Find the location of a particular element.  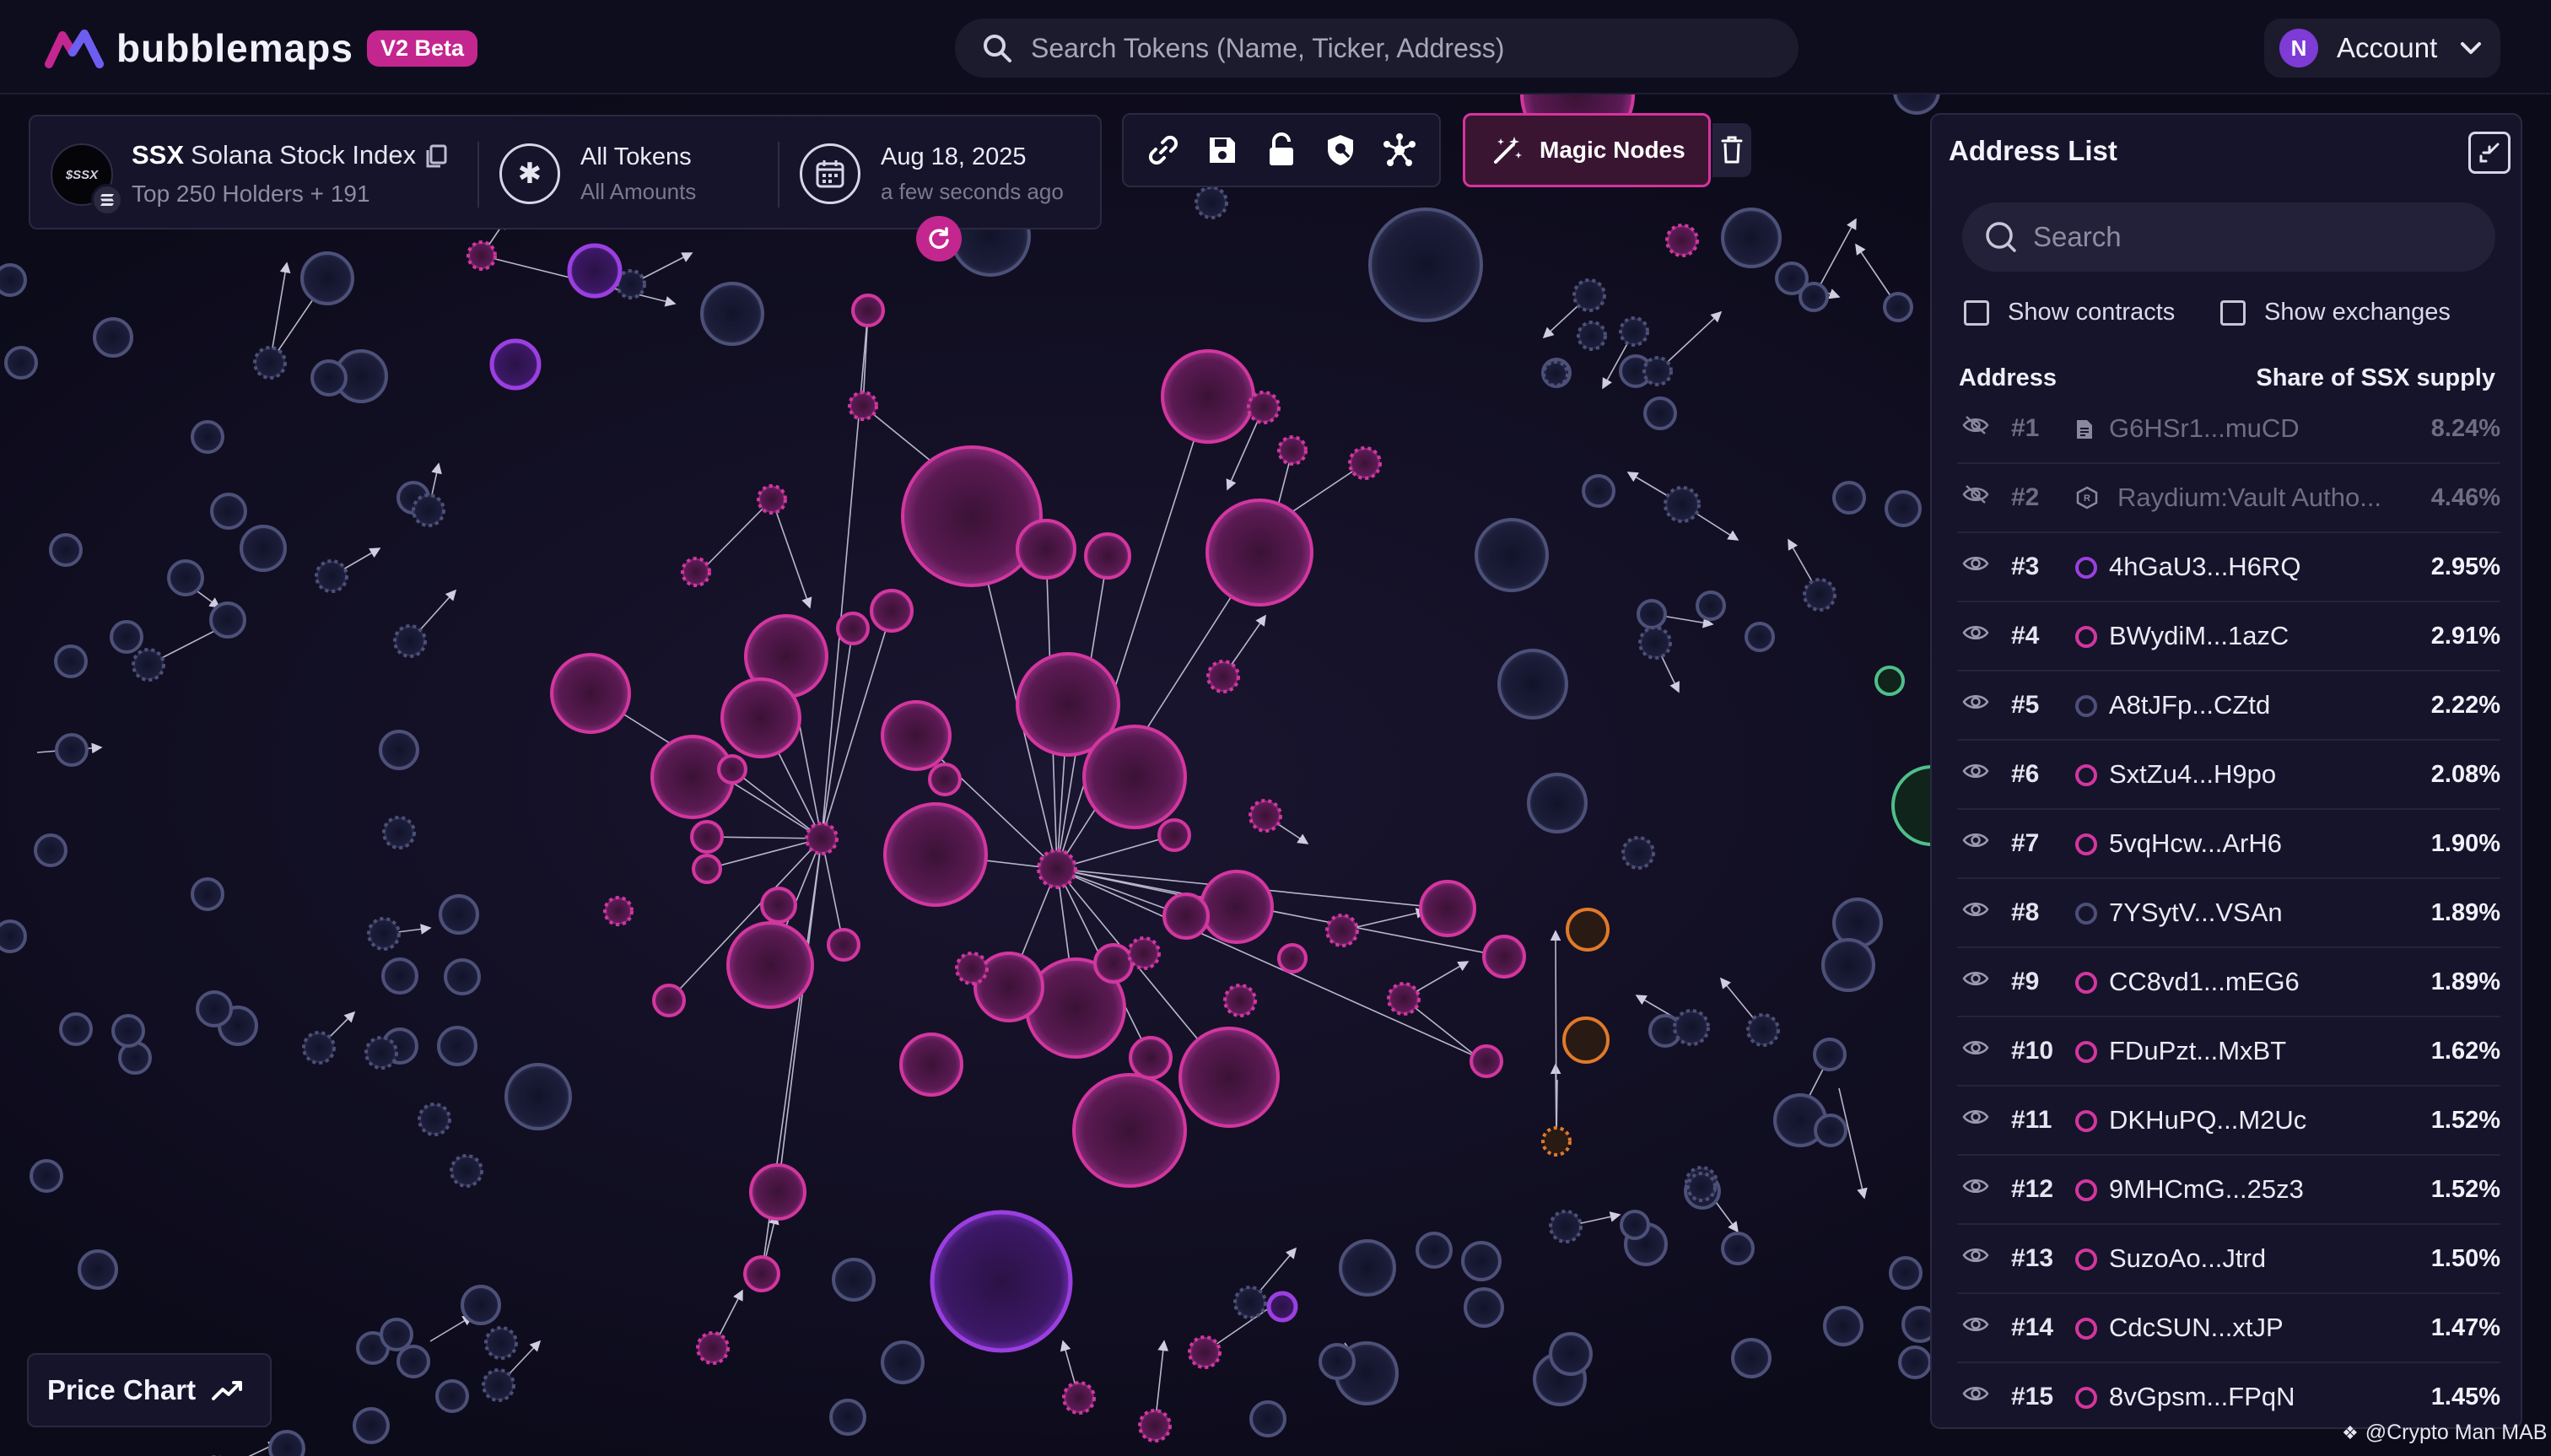

column-header-share: Share of SSX supply is located at coordinates (2375, 378).